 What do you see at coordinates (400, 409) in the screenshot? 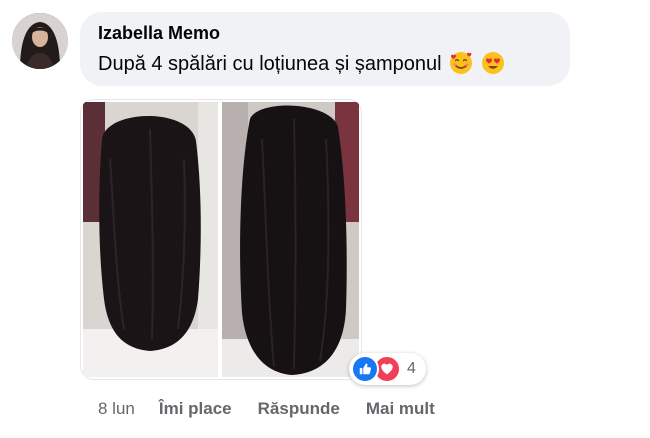
I see `more-button: Mai mult` at bounding box center [400, 409].